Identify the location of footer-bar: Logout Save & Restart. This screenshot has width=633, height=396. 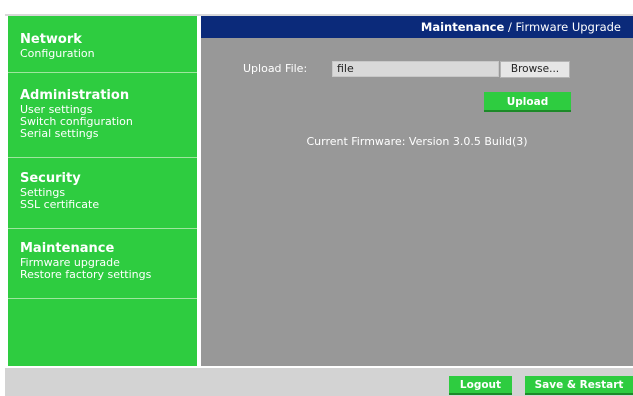
(319, 382).